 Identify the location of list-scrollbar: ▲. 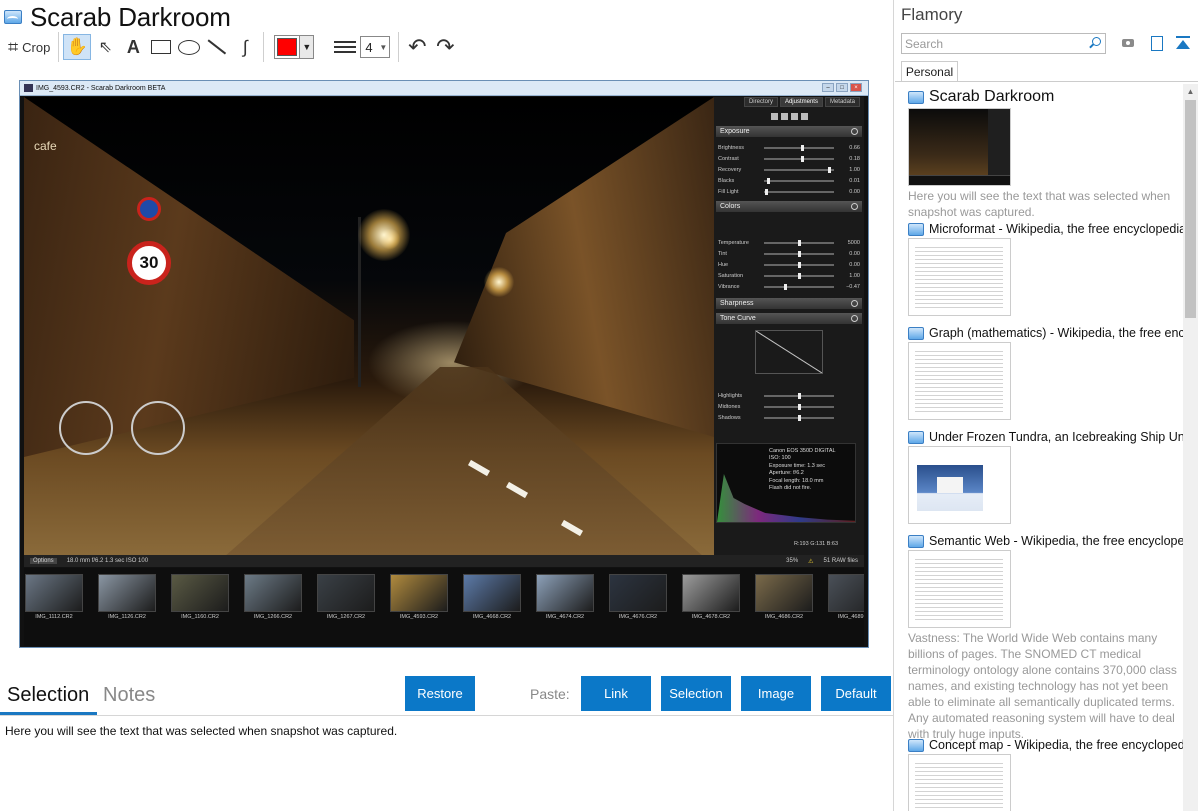
(1190, 447).